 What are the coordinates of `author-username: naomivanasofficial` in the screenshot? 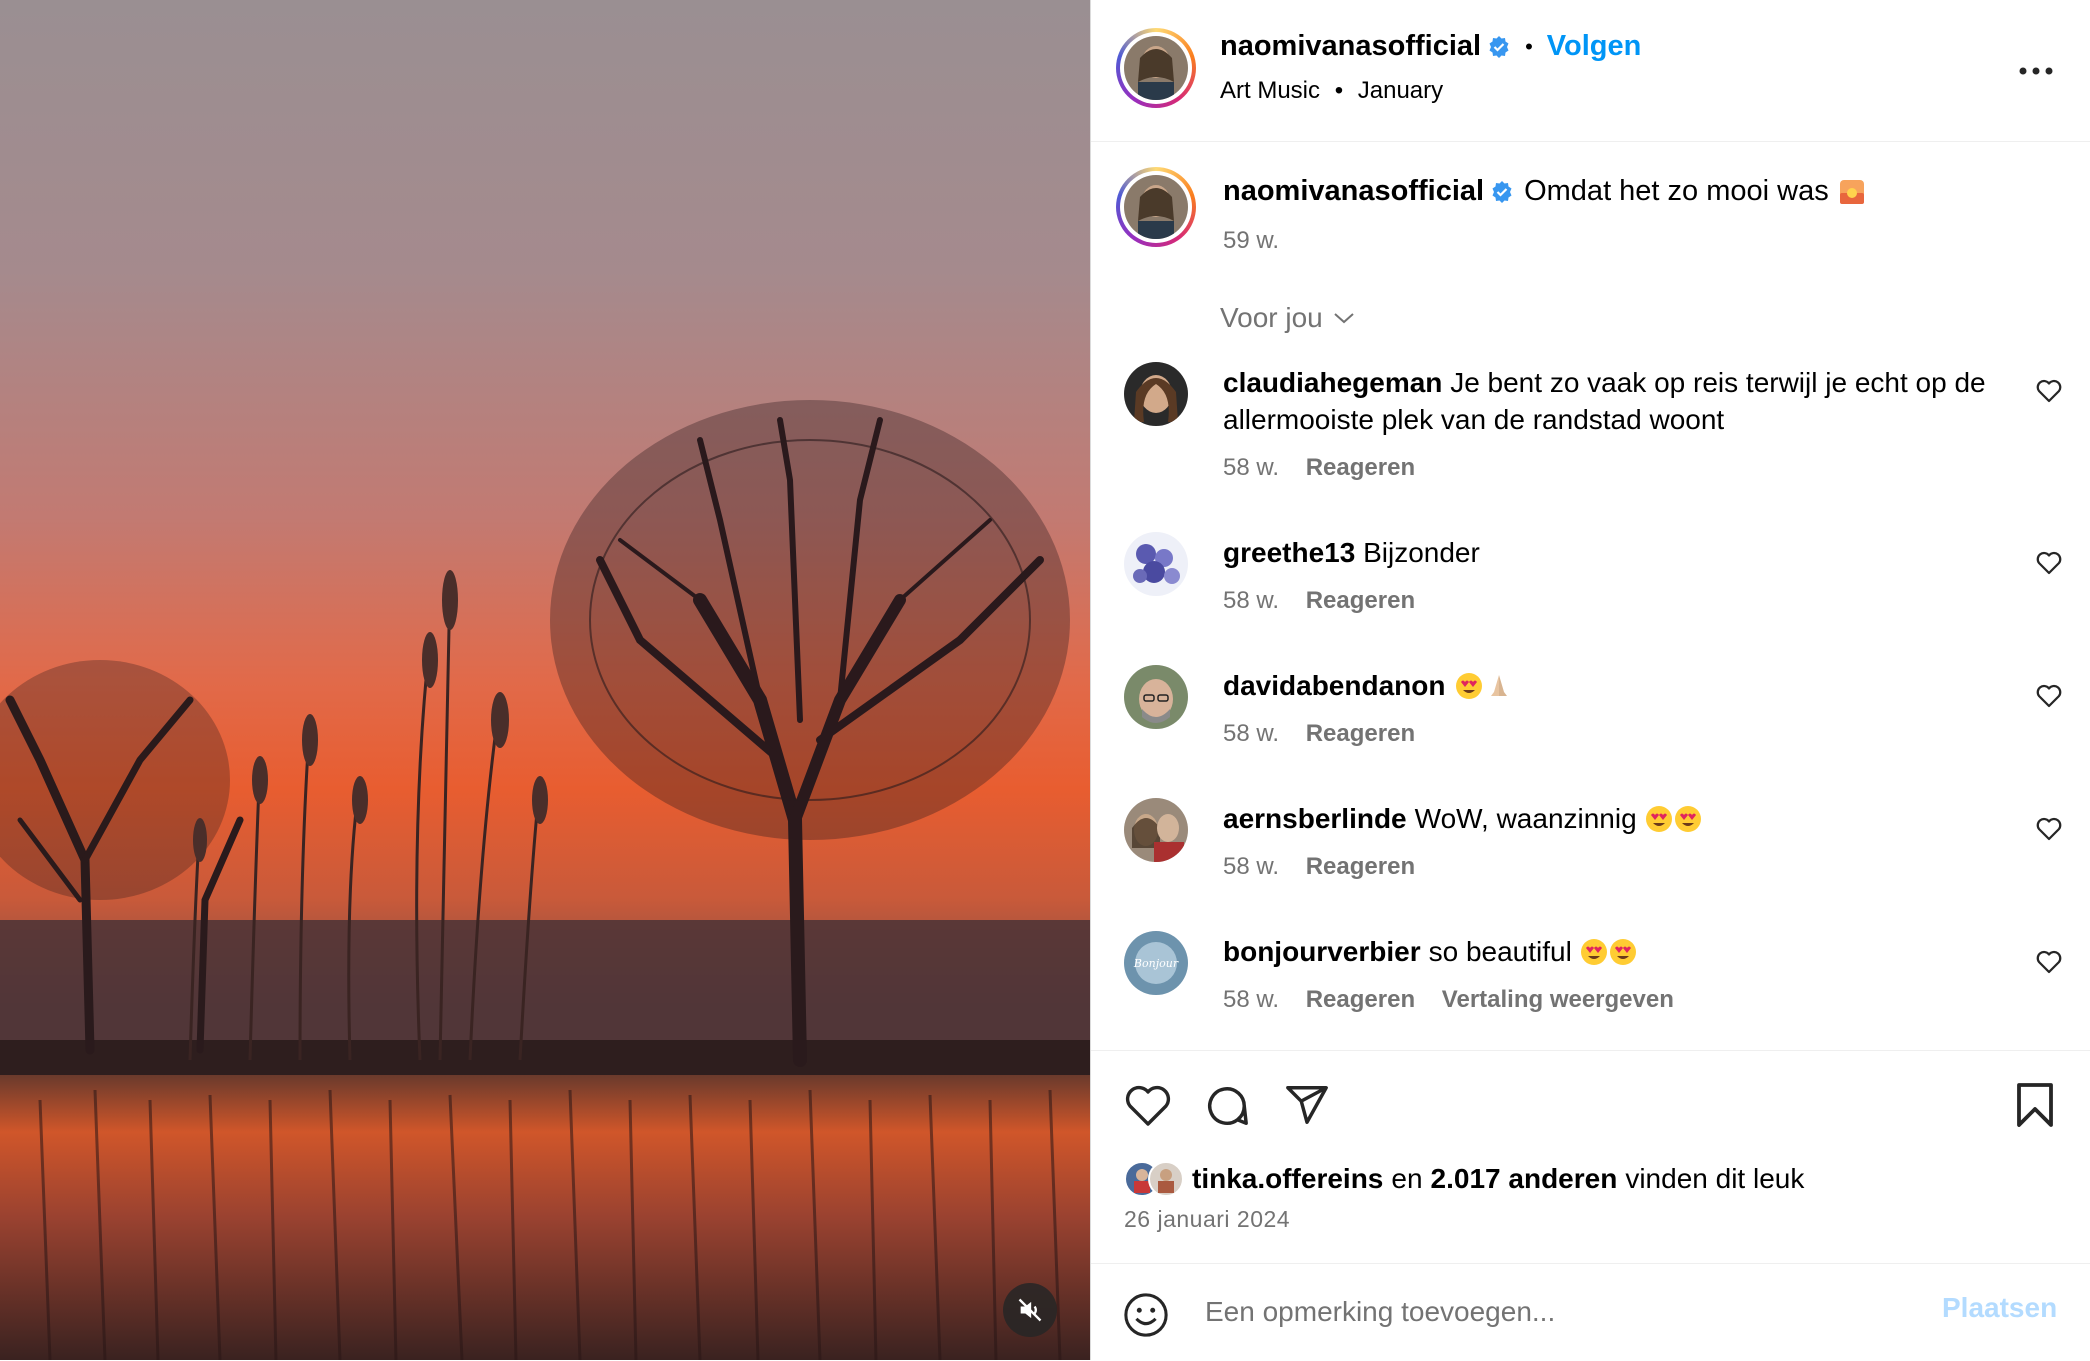 It's located at (1350, 46).